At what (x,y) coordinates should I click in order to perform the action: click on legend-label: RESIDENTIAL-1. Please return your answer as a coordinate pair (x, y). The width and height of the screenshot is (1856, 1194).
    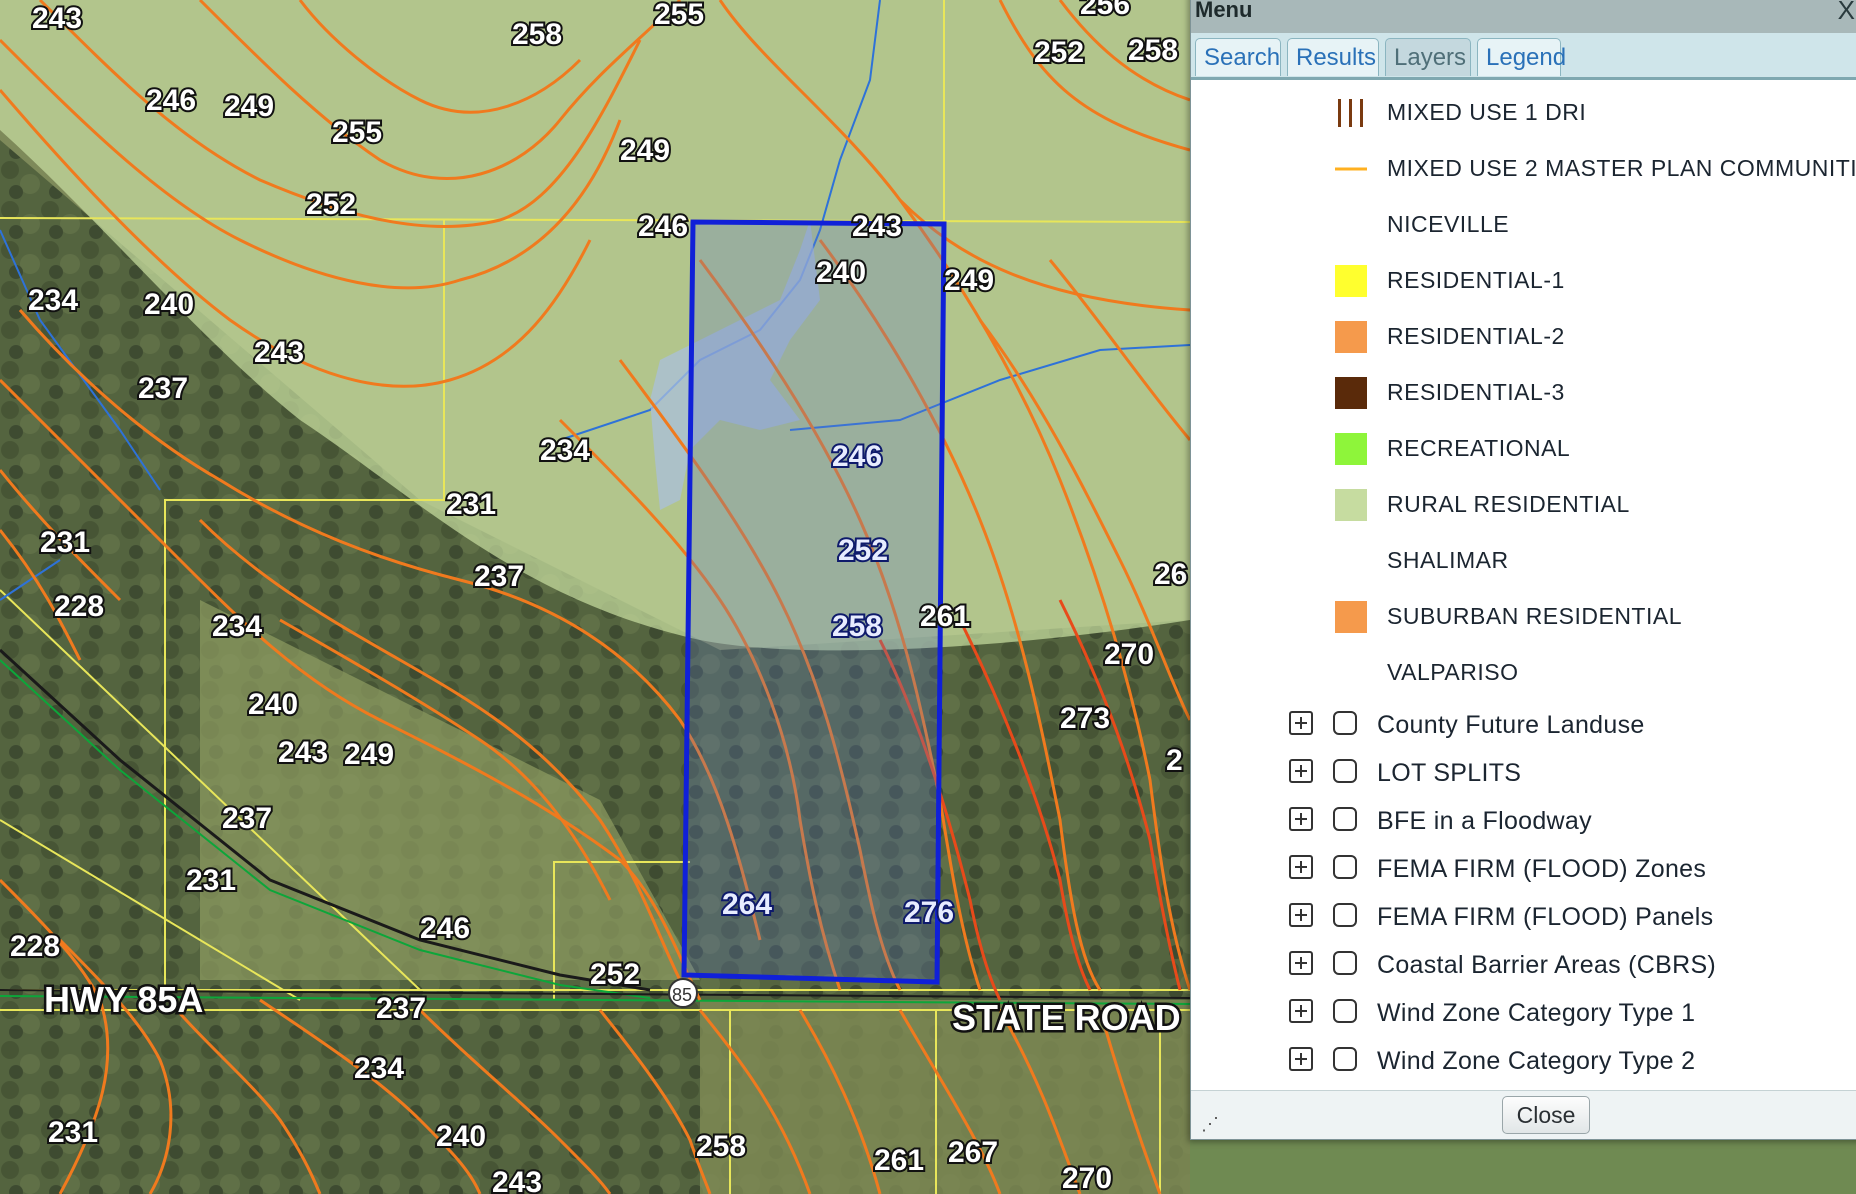
    Looking at the image, I should click on (1476, 280).